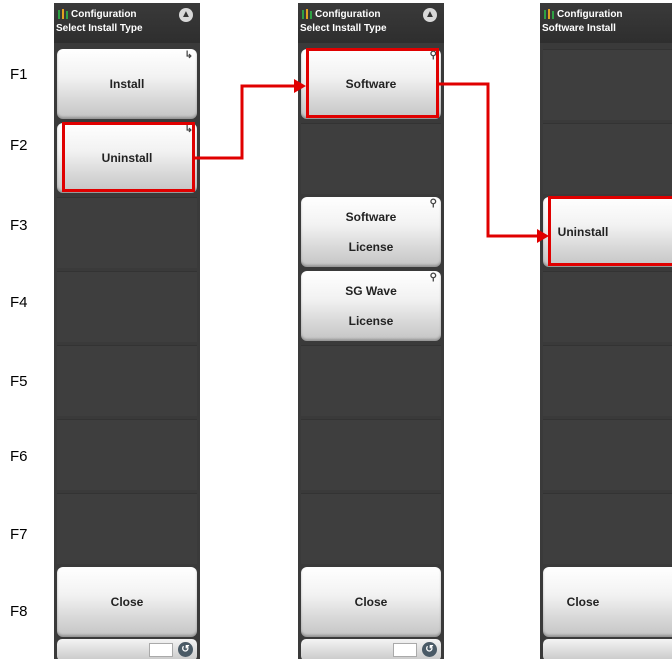 This screenshot has width=672, height=659. What do you see at coordinates (372, 161) in the screenshot?
I see `flow-arrows` at bounding box center [372, 161].